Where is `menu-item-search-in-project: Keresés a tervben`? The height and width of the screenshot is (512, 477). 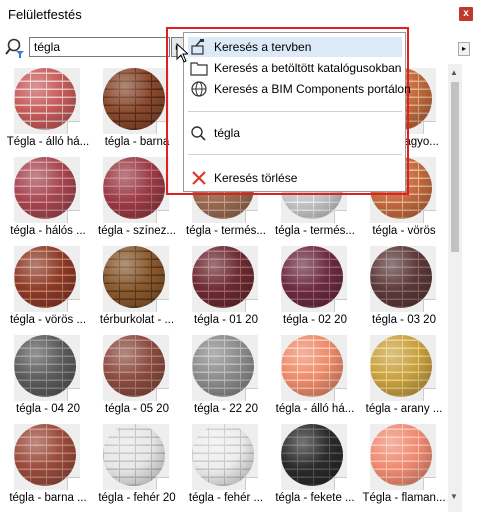 menu-item-search-in-project: Keresés a tervben is located at coordinates (295, 47).